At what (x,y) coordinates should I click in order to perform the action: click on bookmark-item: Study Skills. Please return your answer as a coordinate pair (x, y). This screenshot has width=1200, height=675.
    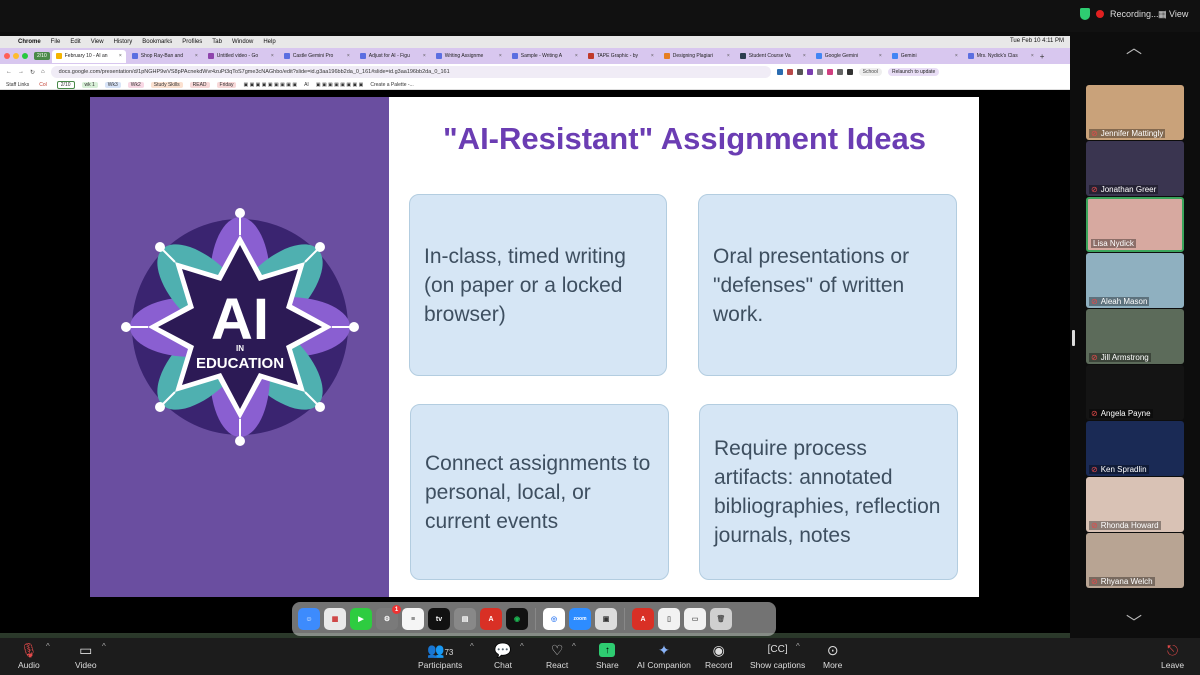
    Looking at the image, I should click on (166, 84).